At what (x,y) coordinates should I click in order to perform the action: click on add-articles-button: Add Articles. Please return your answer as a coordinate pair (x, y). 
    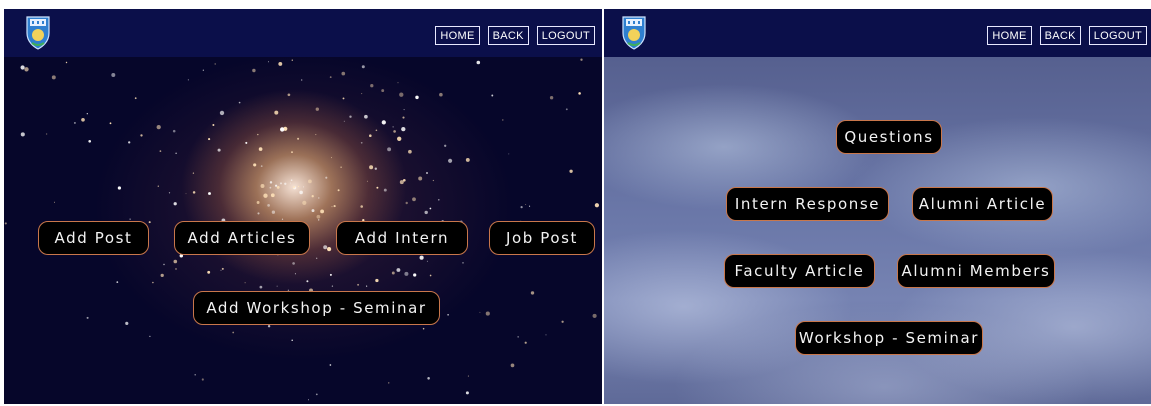
    Looking at the image, I should click on (242, 238).